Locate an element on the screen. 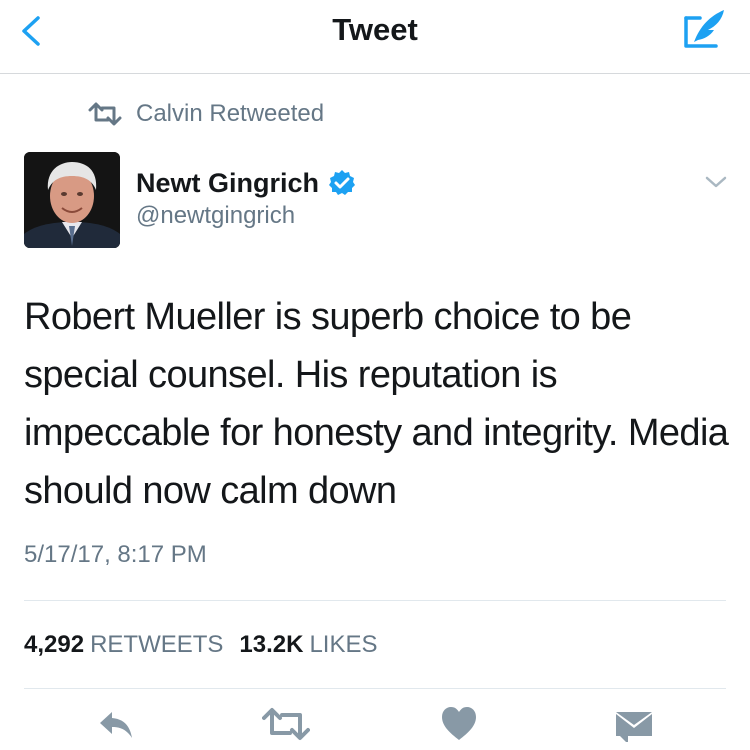  tweet-author: Newt Gingrich @newtgingrich is located at coordinates (246, 198).